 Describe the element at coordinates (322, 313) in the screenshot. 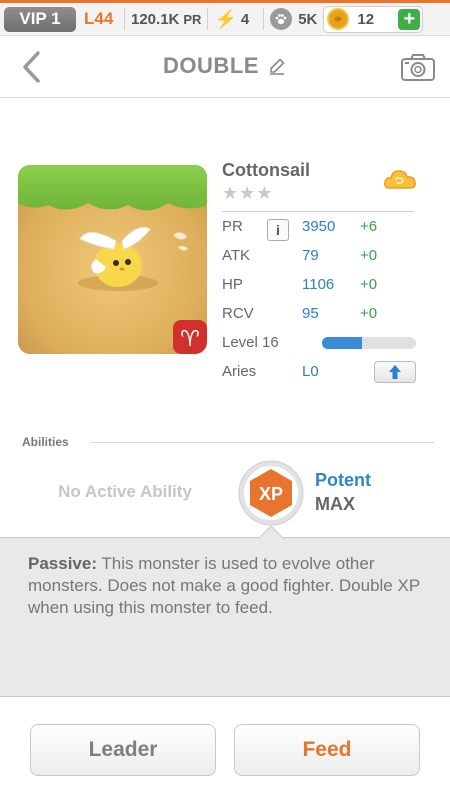

I see `stat-row: RCV 95 +0` at that location.